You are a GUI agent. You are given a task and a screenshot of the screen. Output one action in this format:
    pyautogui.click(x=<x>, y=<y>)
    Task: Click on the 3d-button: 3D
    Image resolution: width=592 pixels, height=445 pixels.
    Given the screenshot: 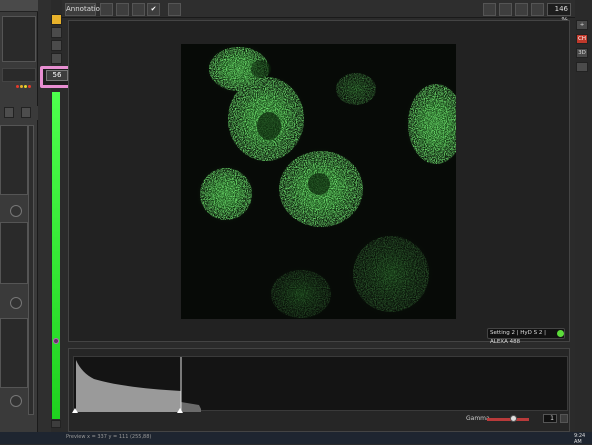 What is the action you would take?
    pyautogui.click(x=582, y=53)
    